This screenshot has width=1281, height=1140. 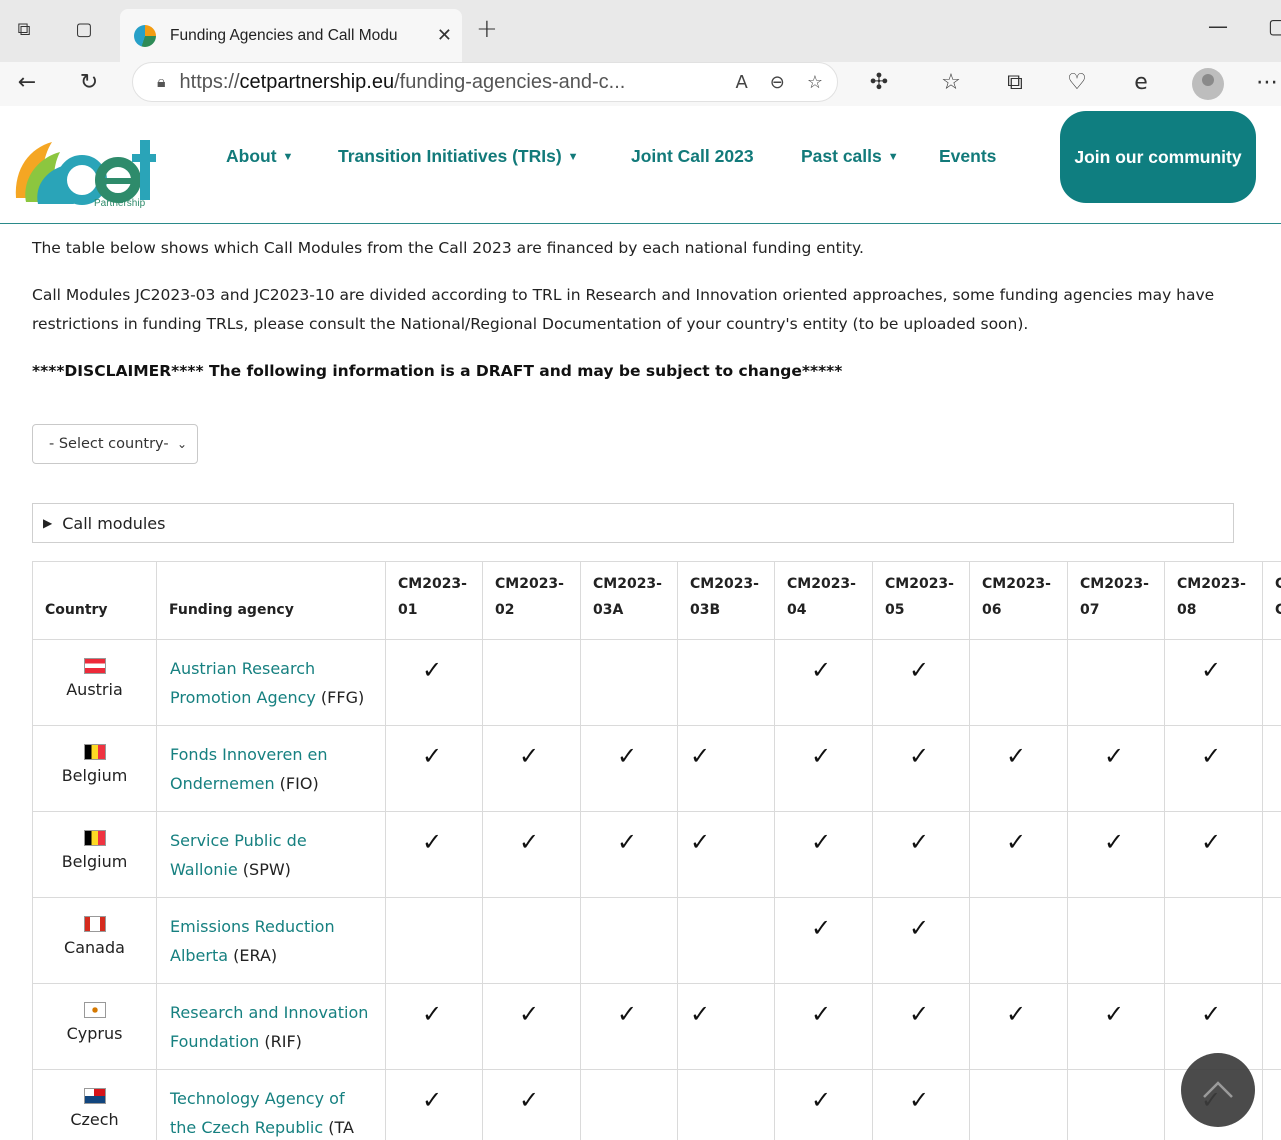 I want to click on nav-joint-call-2023: Joint Call 2023, so click(x=692, y=156).